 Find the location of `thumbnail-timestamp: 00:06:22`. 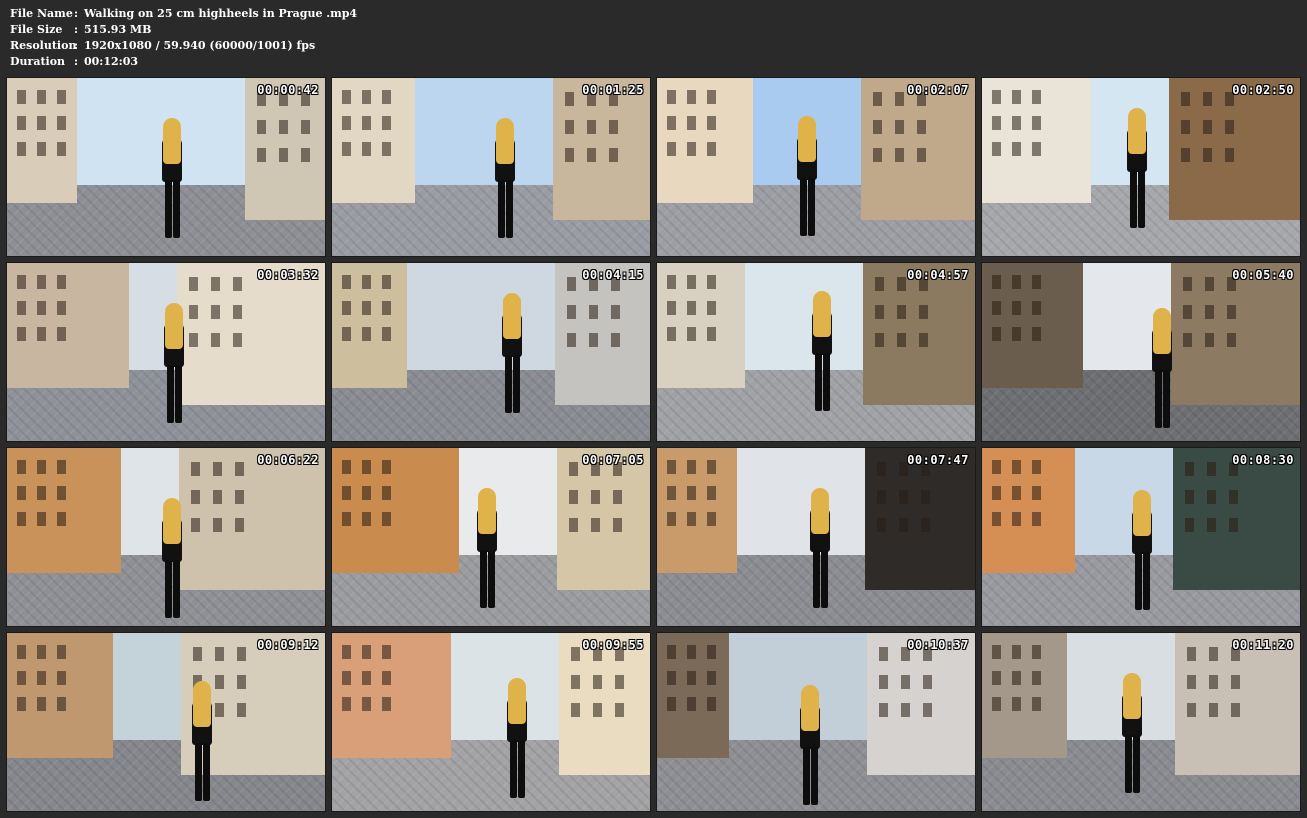

thumbnail-timestamp: 00:06:22 is located at coordinates (288, 460).